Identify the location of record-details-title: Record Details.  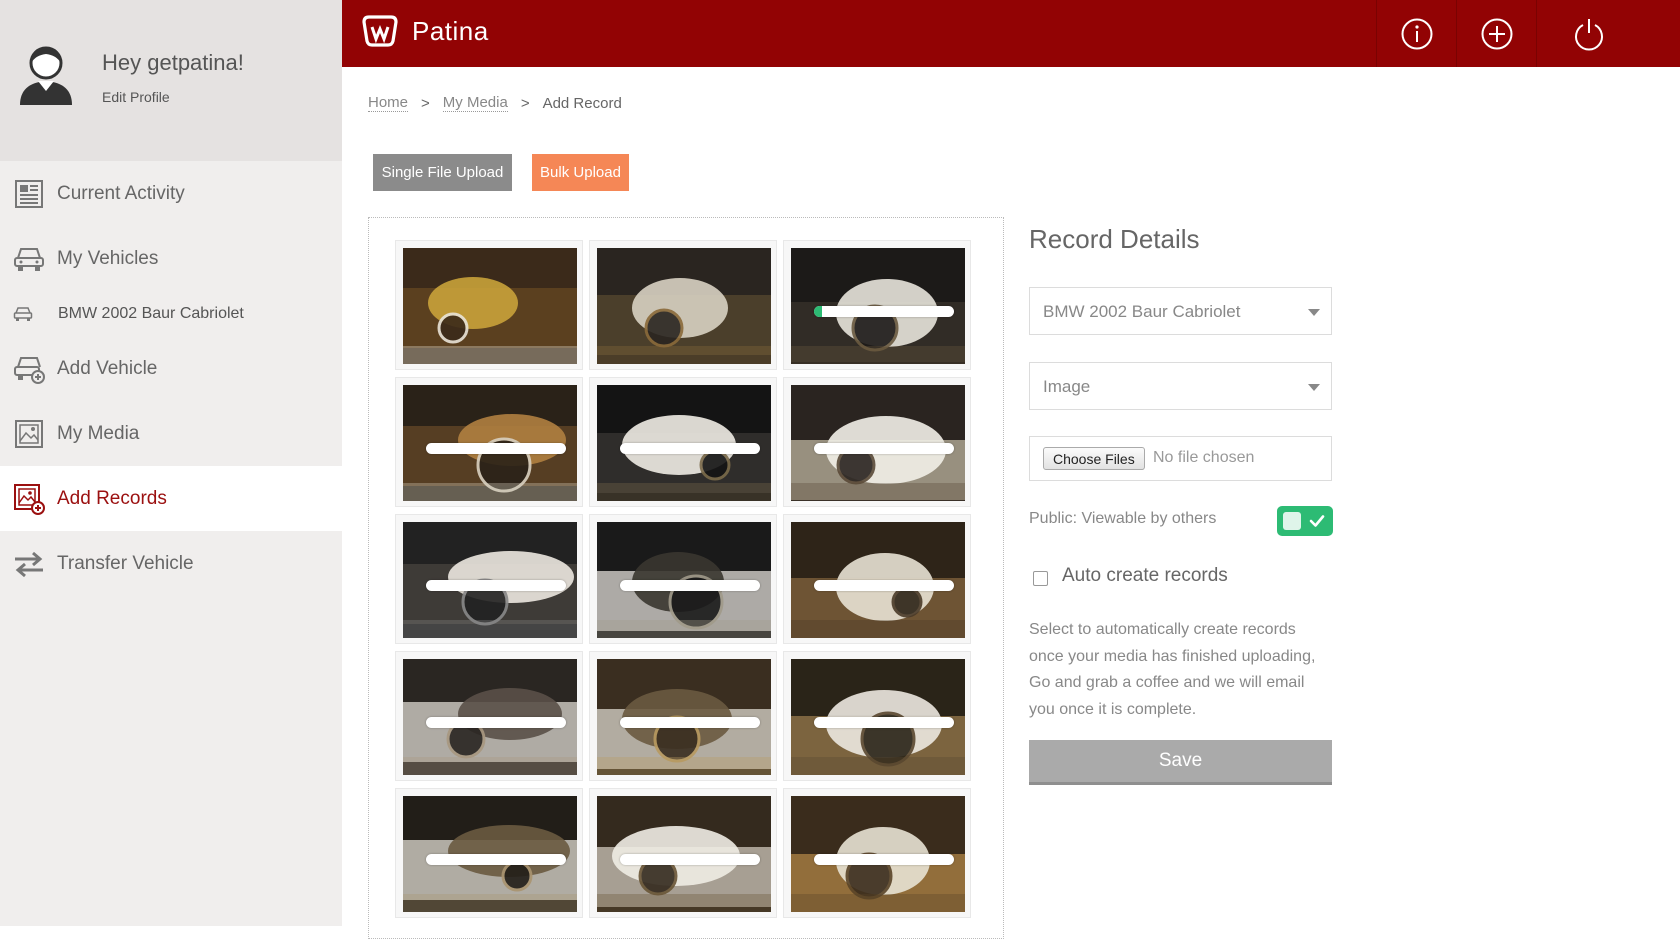
(1114, 239).